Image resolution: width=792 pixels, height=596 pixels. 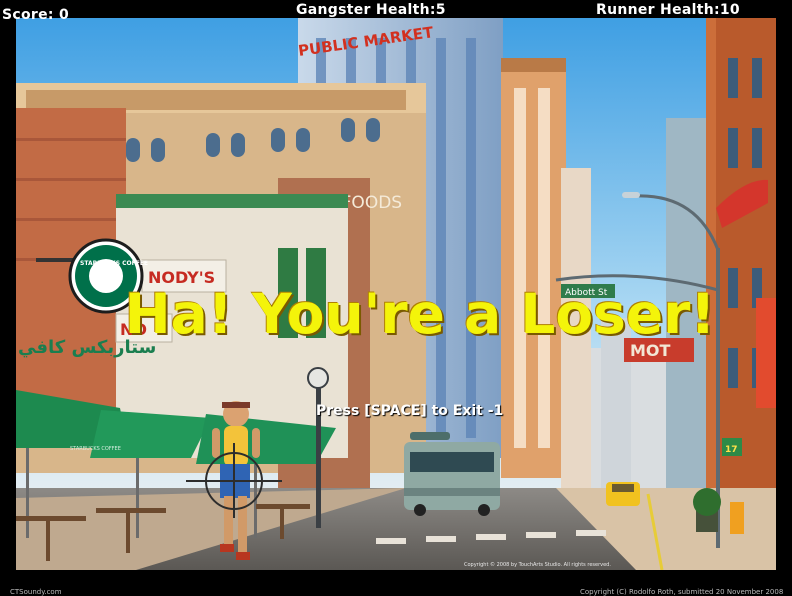 I want to click on footer-site-text: CTSoundy.com, so click(x=36, y=592).